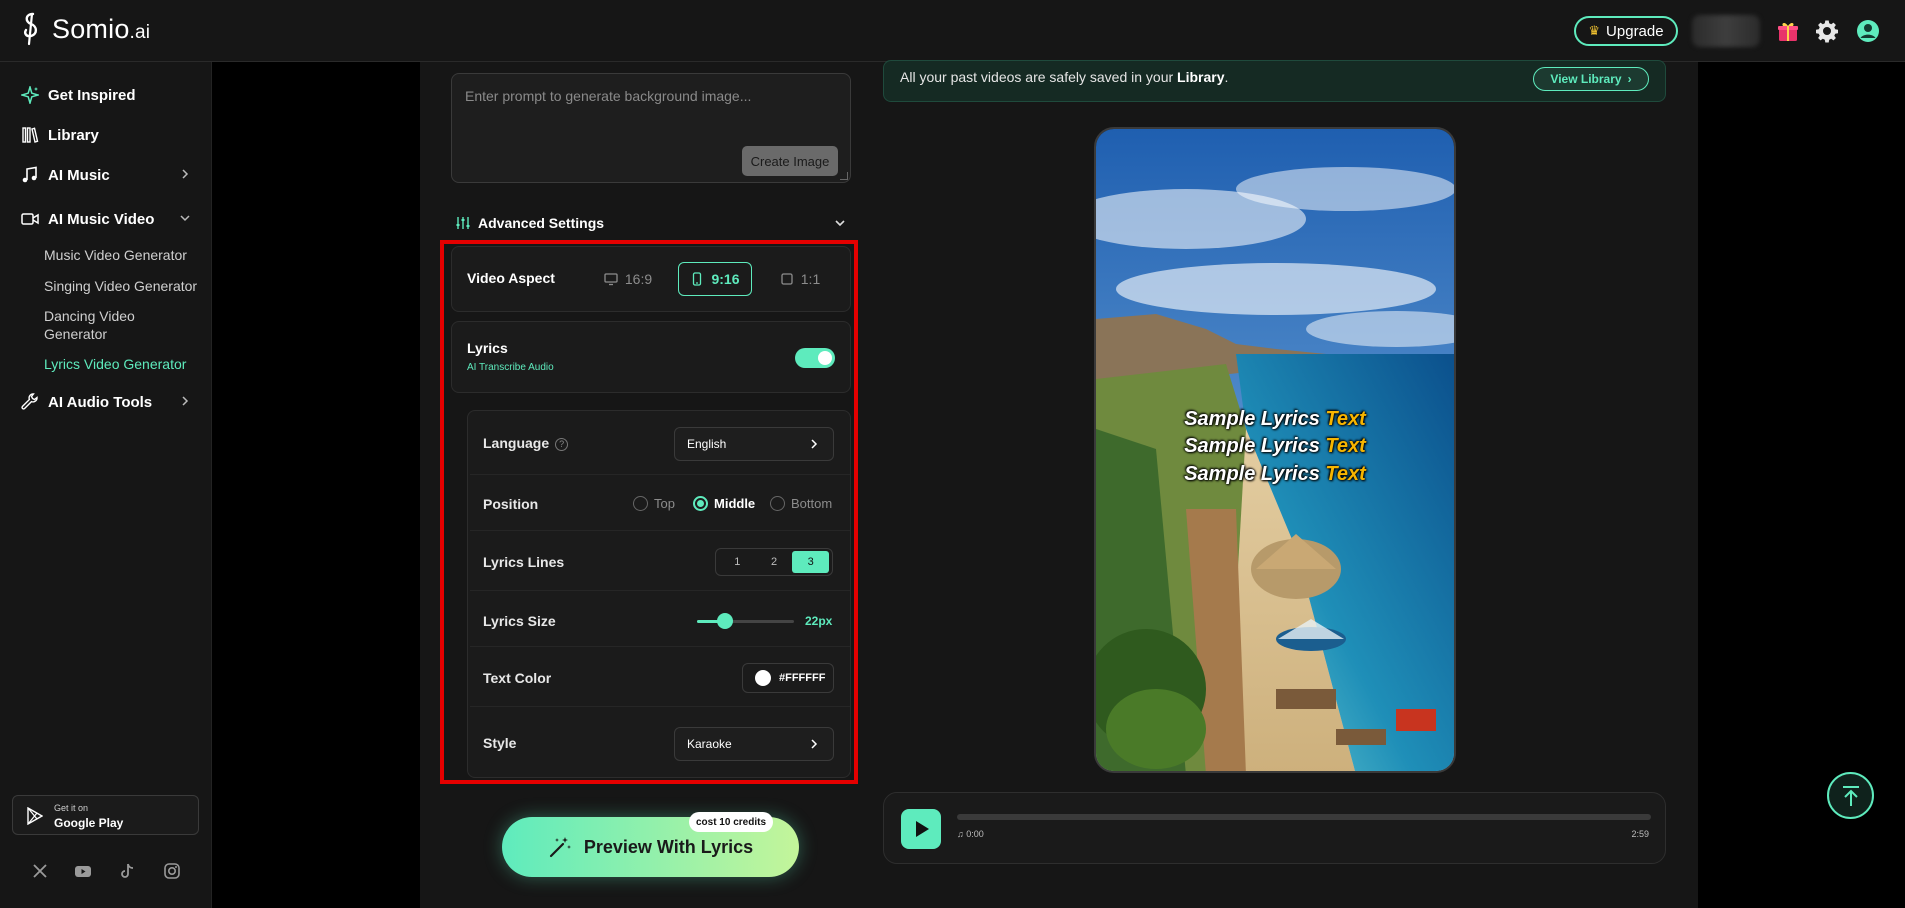 This screenshot has height=908, width=1905. I want to click on credits-balance, so click(1726, 31).